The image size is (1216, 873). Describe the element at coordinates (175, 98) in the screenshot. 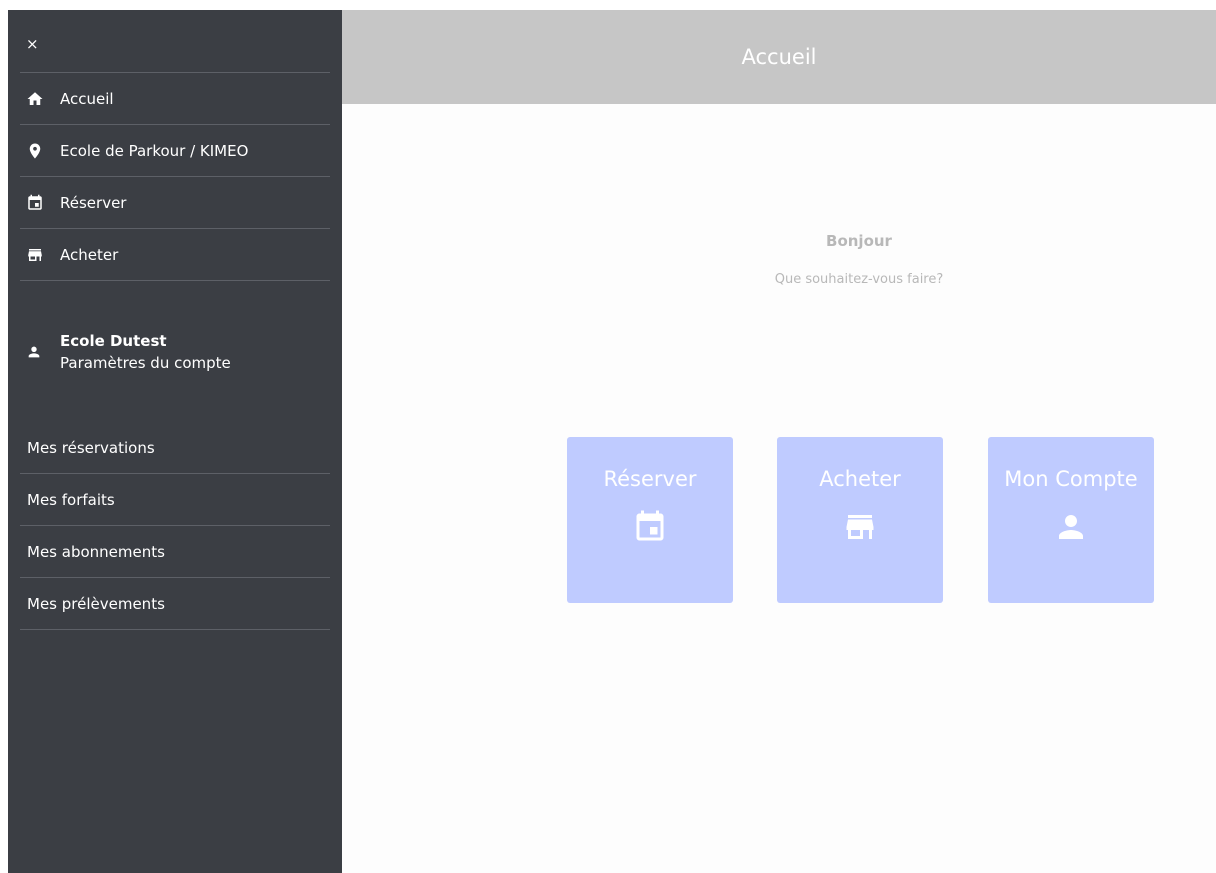

I see `sidebar-item-accueil: Accueil` at that location.